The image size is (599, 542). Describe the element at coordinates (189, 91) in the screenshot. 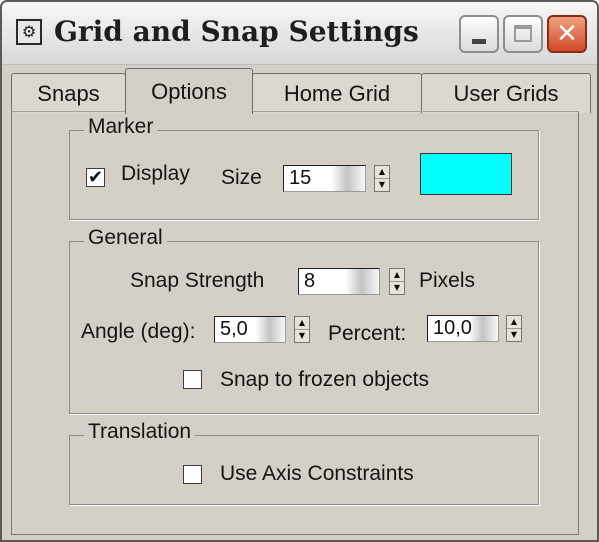

I see `tab-options: Options` at that location.